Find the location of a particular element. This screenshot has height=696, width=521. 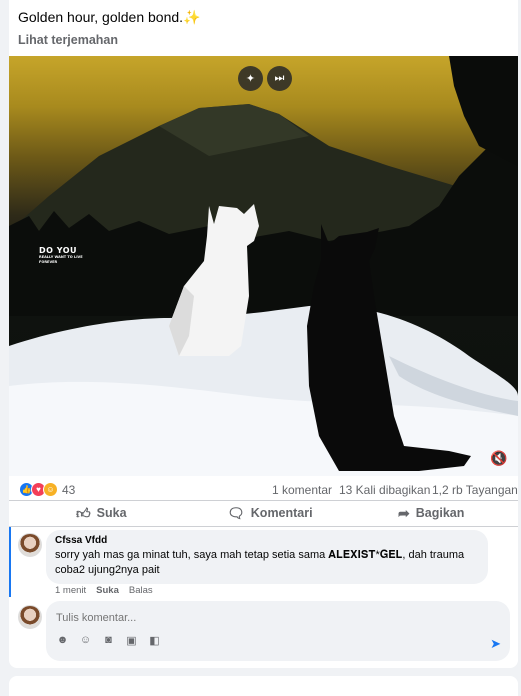

reaction-count: 43 is located at coordinates (68, 490).